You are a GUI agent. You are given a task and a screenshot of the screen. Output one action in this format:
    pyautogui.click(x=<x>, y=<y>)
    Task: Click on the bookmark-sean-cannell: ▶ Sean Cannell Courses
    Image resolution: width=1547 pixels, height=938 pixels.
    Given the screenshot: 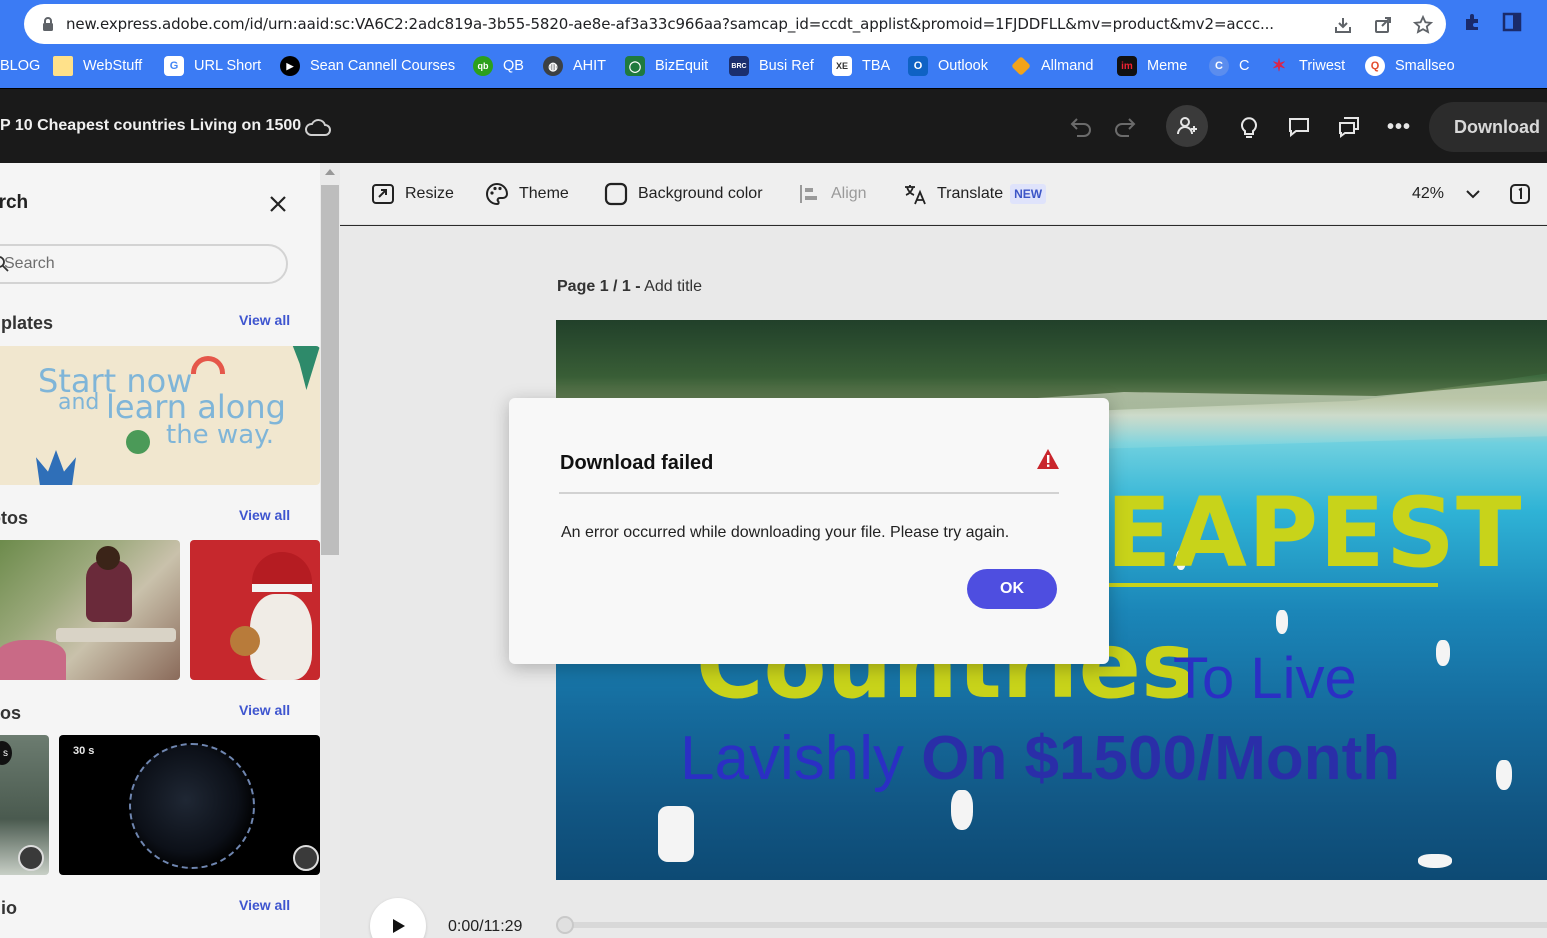 What is the action you would take?
    pyautogui.click(x=367, y=66)
    